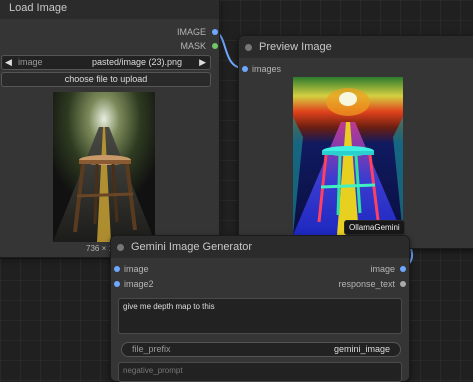  Describe the element at coordinates (260, 372) in the screenshot. I see `negative-prompt-textarea: negative_prompt` at that location.